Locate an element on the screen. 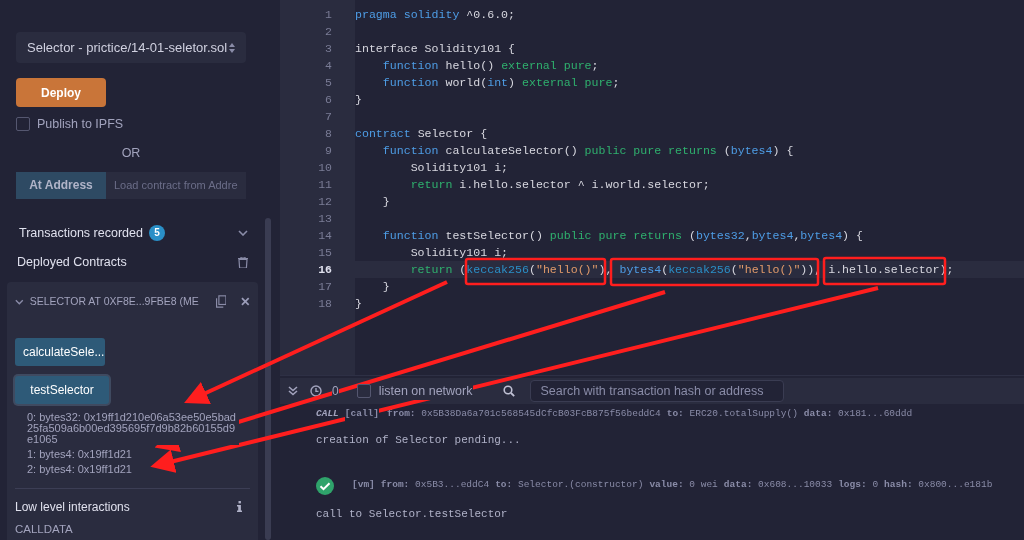 The image size is (1024, 540). line-number: 15 is located at coordinates (325, 253).